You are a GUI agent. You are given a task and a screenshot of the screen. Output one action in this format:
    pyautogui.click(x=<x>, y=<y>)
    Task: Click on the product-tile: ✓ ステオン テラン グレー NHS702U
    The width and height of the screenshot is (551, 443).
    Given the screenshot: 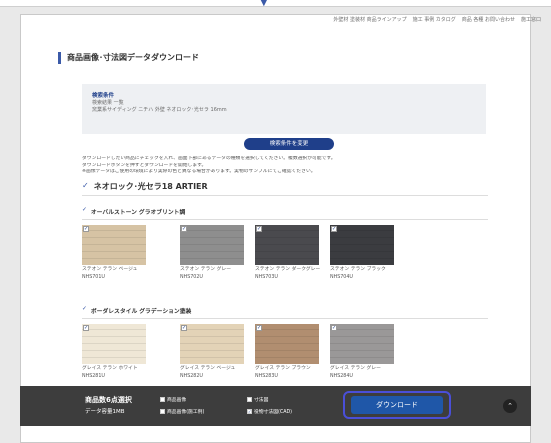 What is the action you would take?
    pyautogui.click(x=212, y=253)
    